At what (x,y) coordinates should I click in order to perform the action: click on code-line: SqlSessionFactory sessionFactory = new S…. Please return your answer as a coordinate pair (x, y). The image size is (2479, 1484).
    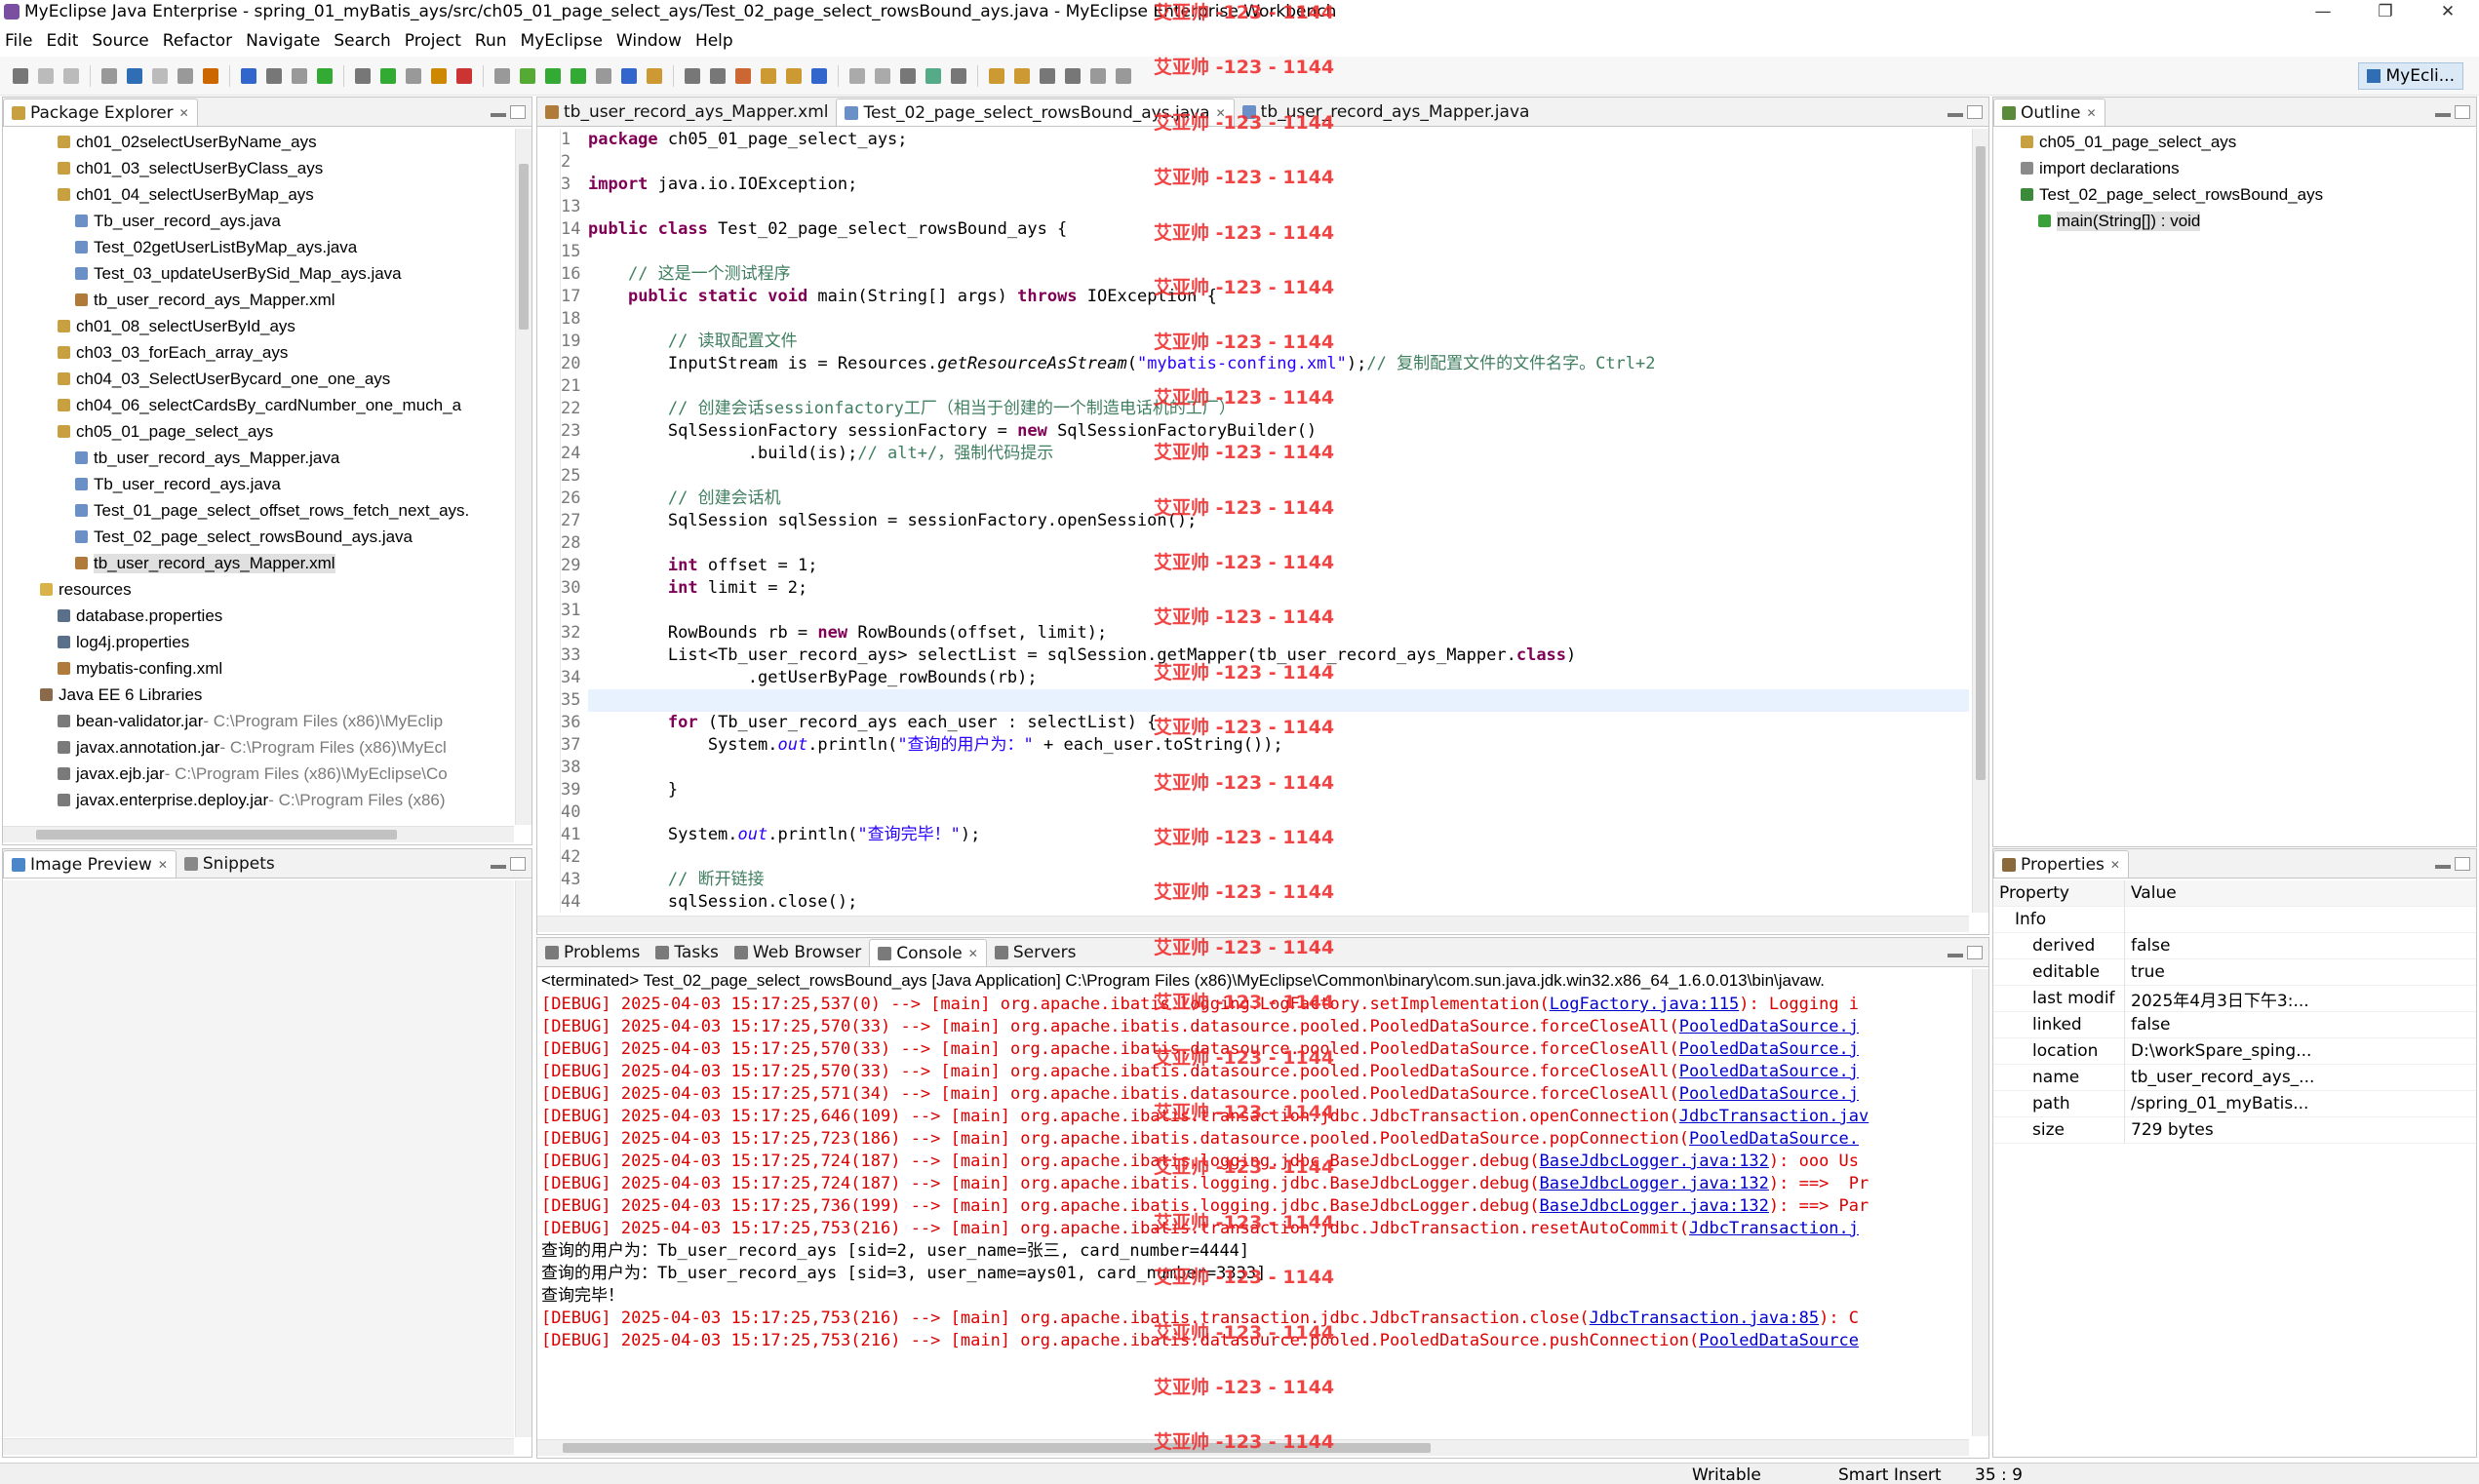
    Looking at the image, I should click on (1278, 431).